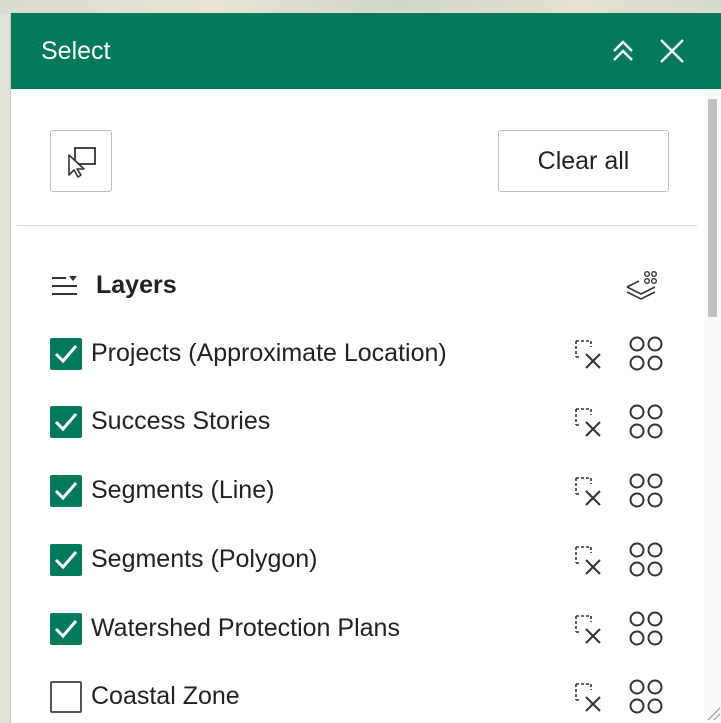 This screenshot has width=721, height=723. Describe the element at coordinates (672, 51) in the screenshot. I see `close-icon` at that location.